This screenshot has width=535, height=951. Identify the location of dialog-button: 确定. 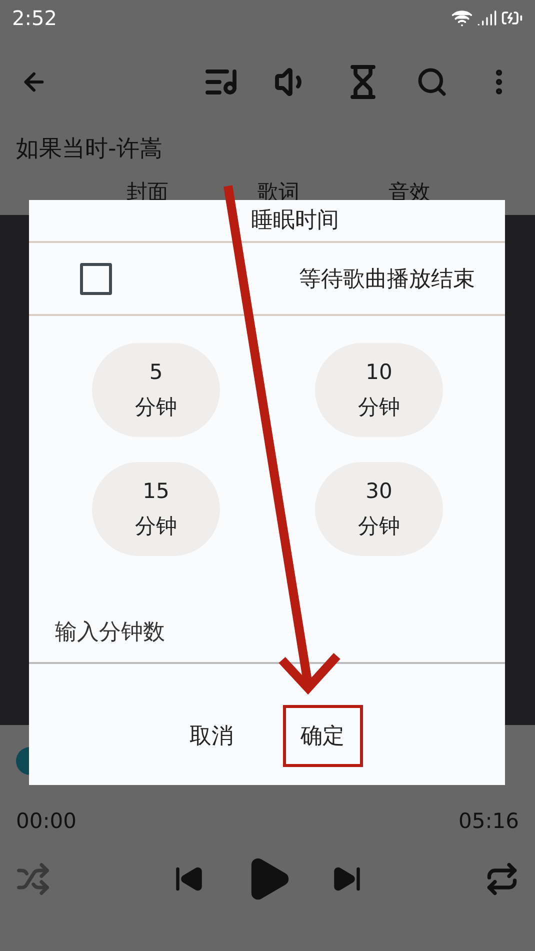
(322, 736).